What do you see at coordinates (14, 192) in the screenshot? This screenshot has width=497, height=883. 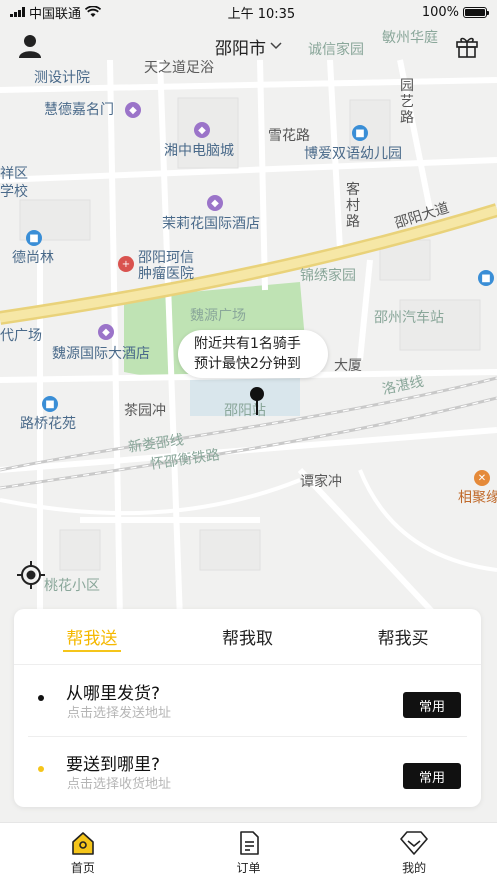 I see `map-label: 学校` at bounding box center [14, 192].